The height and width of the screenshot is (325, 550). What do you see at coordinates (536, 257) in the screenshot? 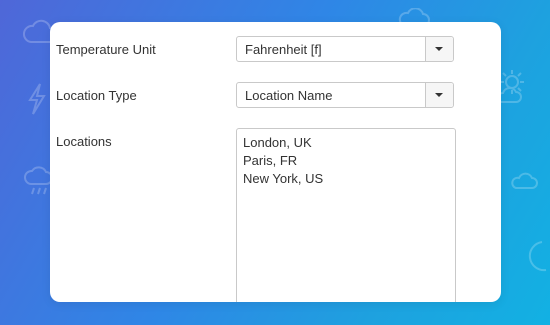
I see `moon-icon` at bounding box center [536, 257].